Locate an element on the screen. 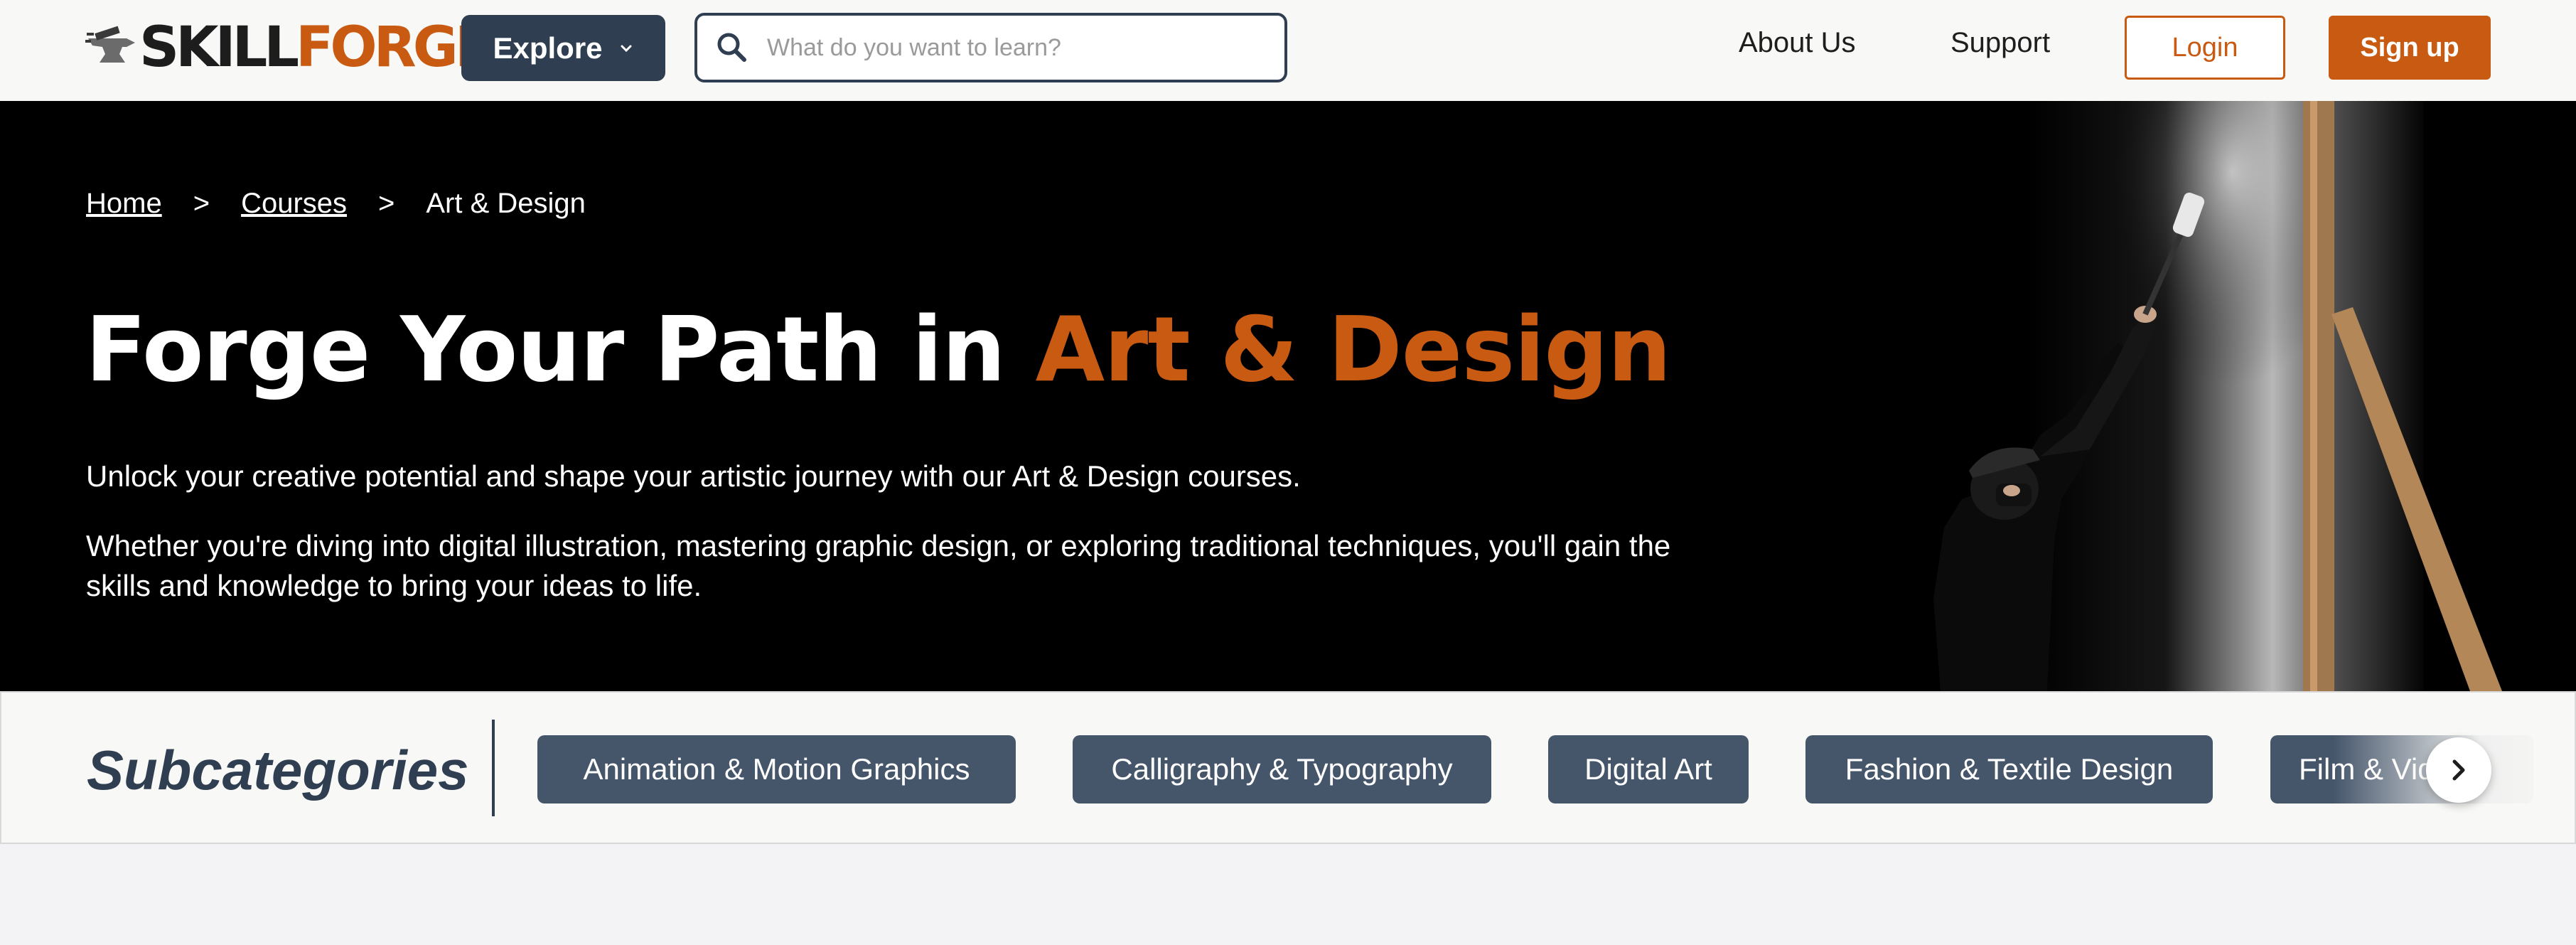 This screenshot has height=945, width=2576. breadcrumb-home-link: Home is located at coordinates (124, 204).